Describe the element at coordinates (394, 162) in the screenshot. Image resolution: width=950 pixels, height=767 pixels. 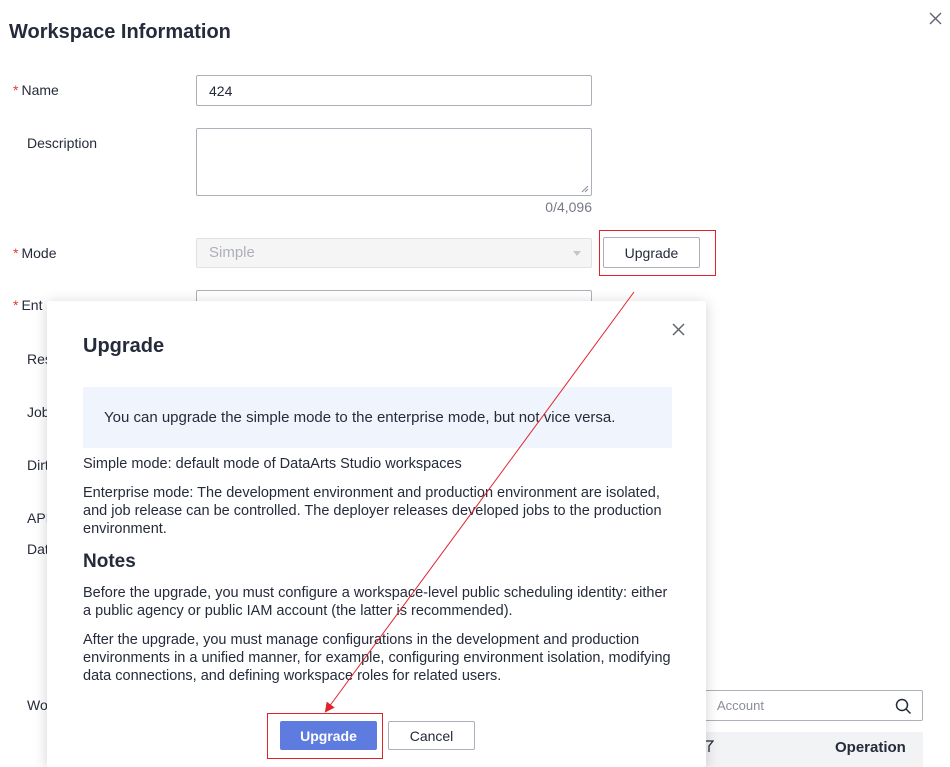
I see `description-textarea` at that location.